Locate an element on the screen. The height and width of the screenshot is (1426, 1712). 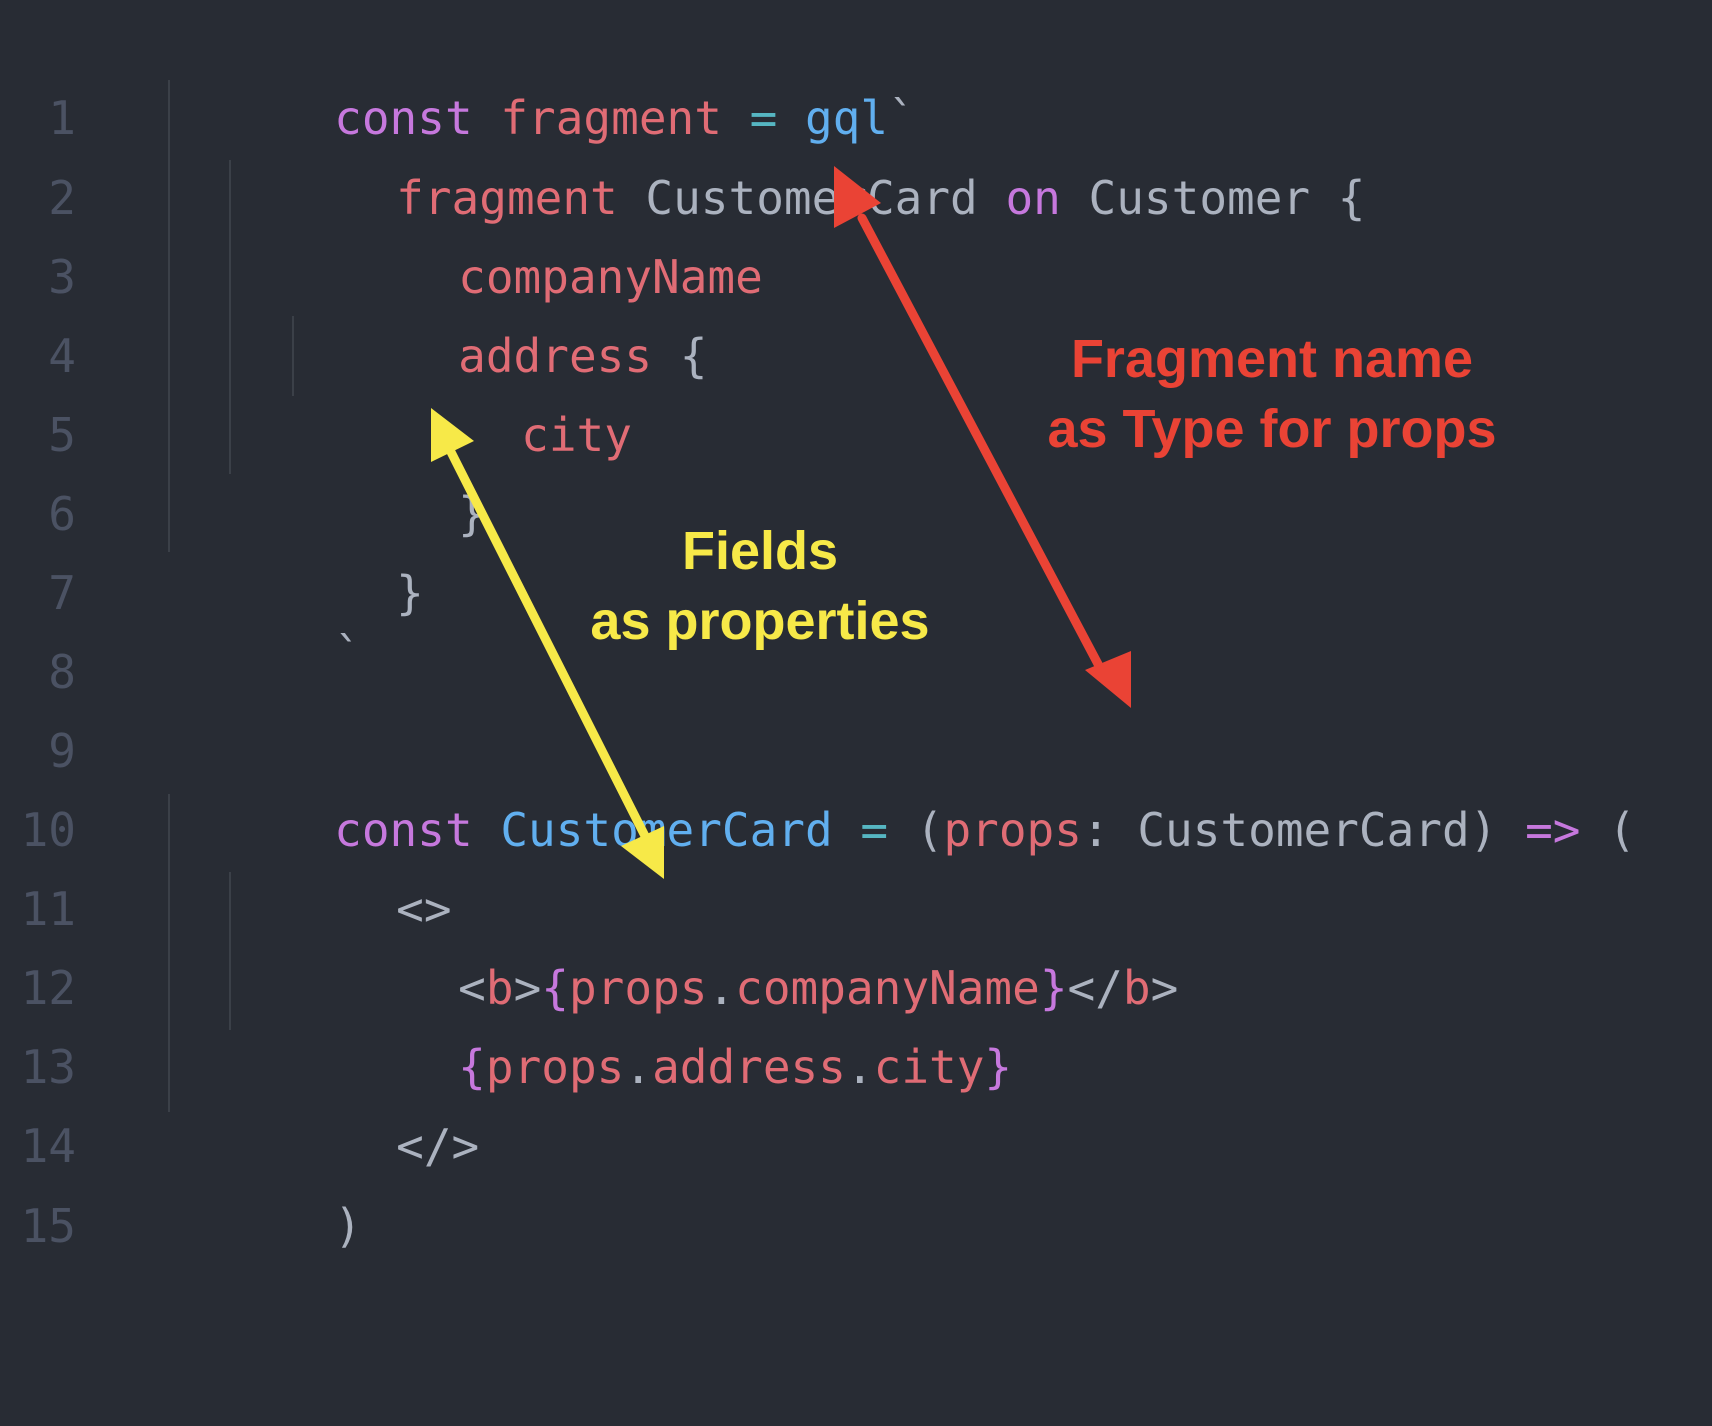
line-number: 15 is located at coordinates (48, 1226).